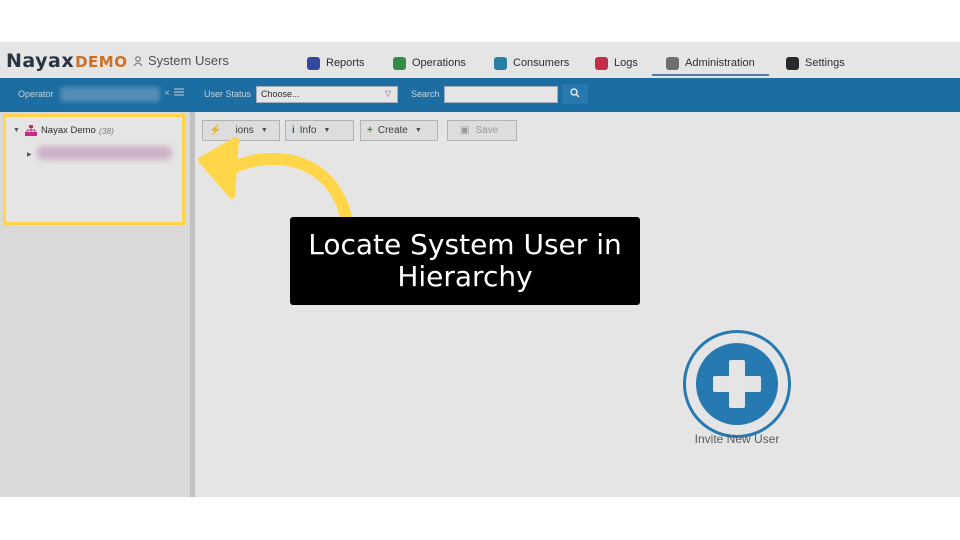  I want to click on consumers-icon, so click(500, 63).